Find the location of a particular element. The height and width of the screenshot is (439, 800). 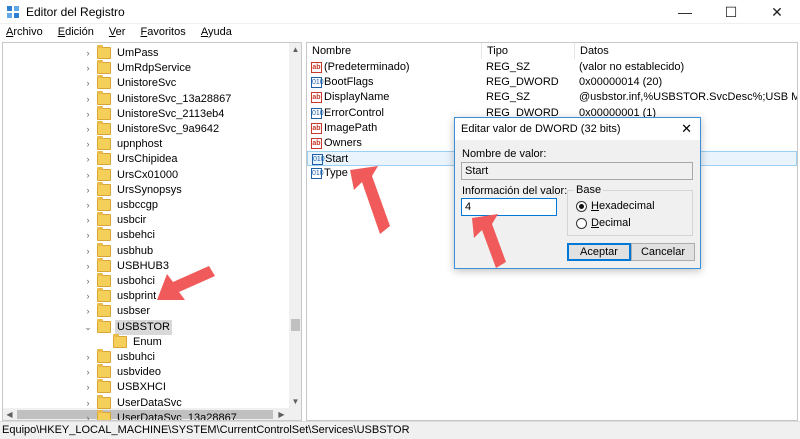

tree-item: › UserDataSvc_13a28867 is located at coordinates (186, 414).